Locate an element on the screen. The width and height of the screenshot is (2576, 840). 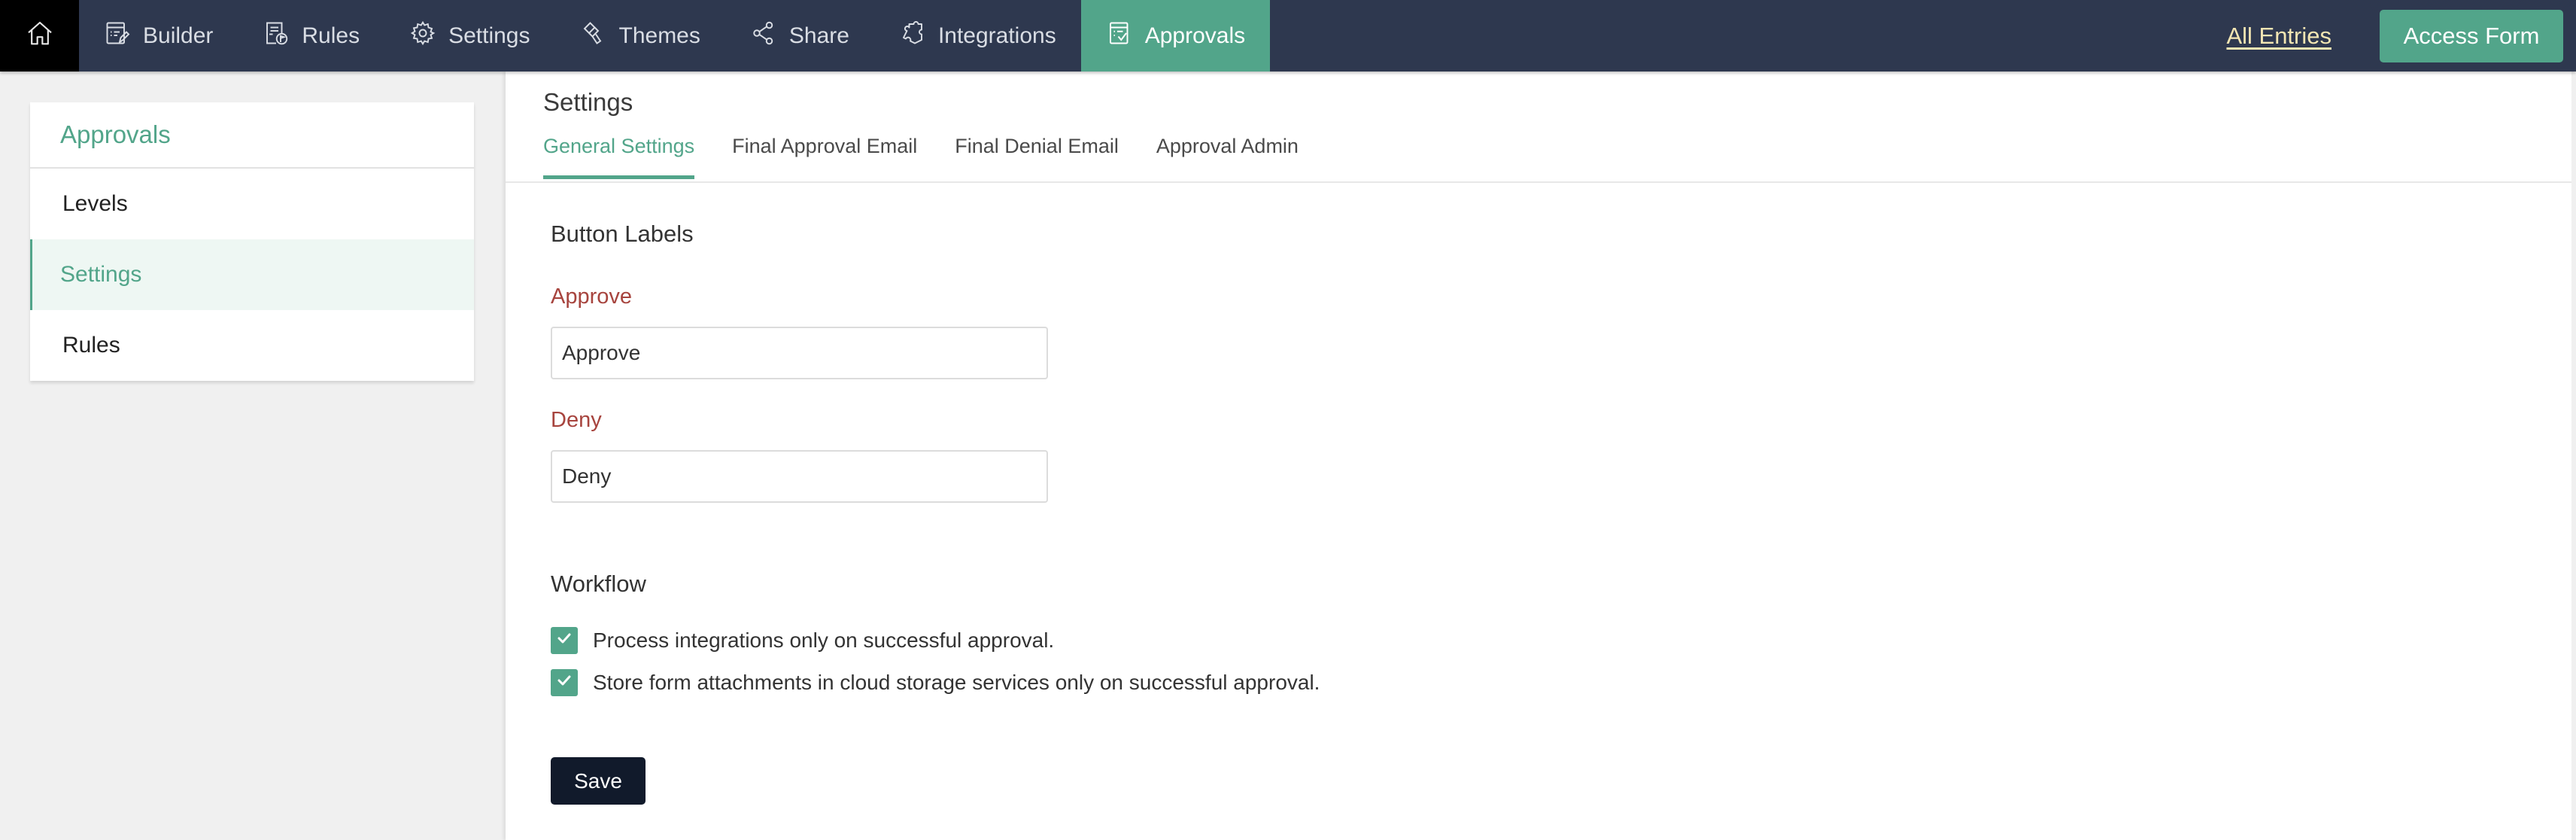
builder-icon is located at coordinates (118, 36).